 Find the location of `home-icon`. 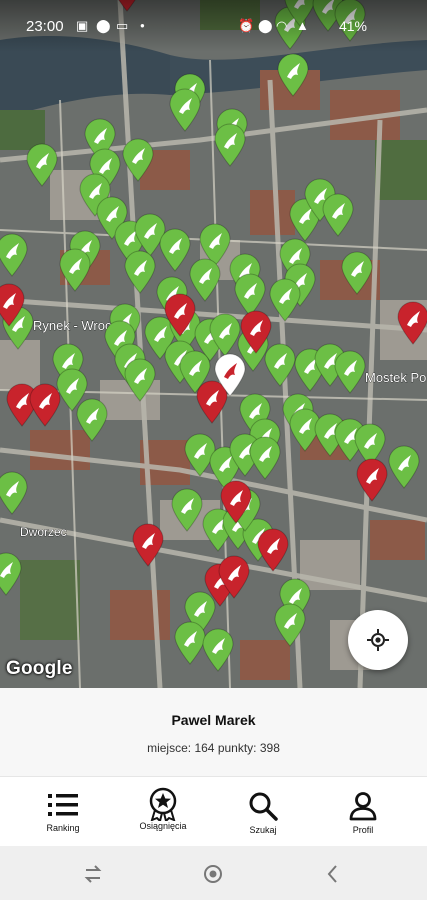

home-icon is located at coordinates (213, 874).